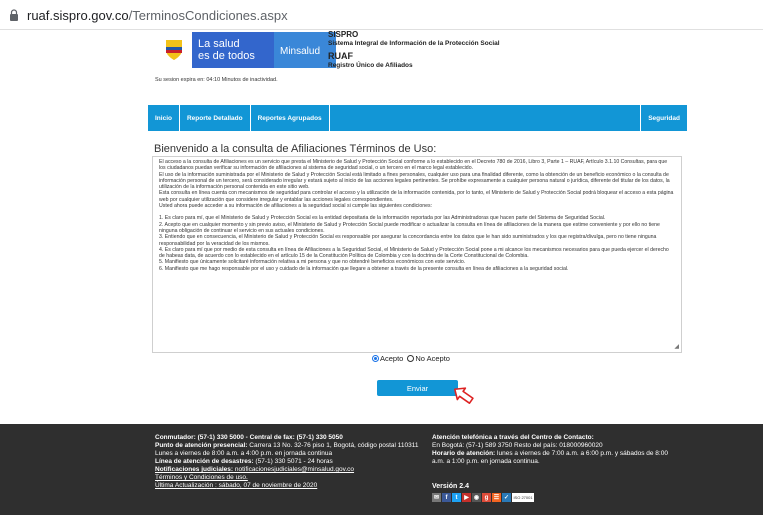 Image resolution: width=763 pixels, height=515 pixels. I want to click on url-host: ruaf.sispro.gov.co, so click(78, 15).